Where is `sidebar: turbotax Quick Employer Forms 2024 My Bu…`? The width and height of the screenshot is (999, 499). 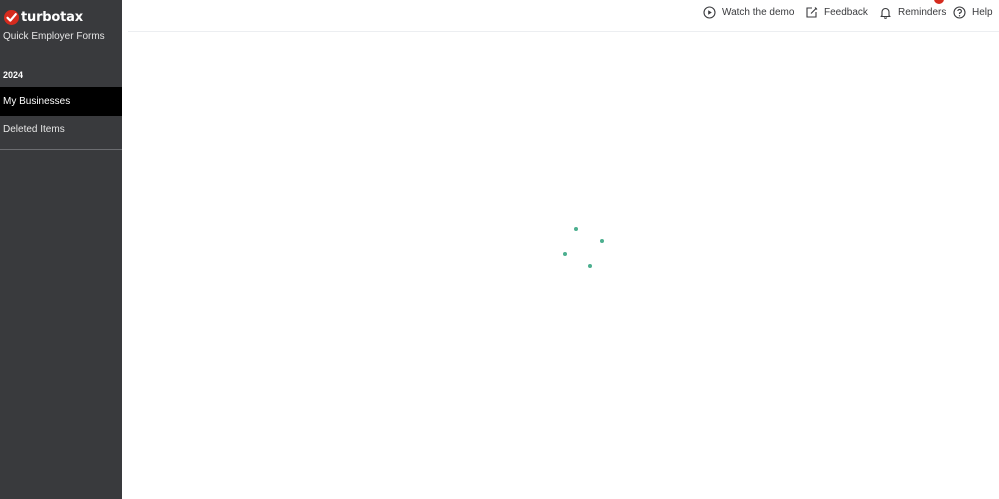
sidebar: turbotax Quick Employer Forms 2024 My Bu… is located at coordinates (61, 249).